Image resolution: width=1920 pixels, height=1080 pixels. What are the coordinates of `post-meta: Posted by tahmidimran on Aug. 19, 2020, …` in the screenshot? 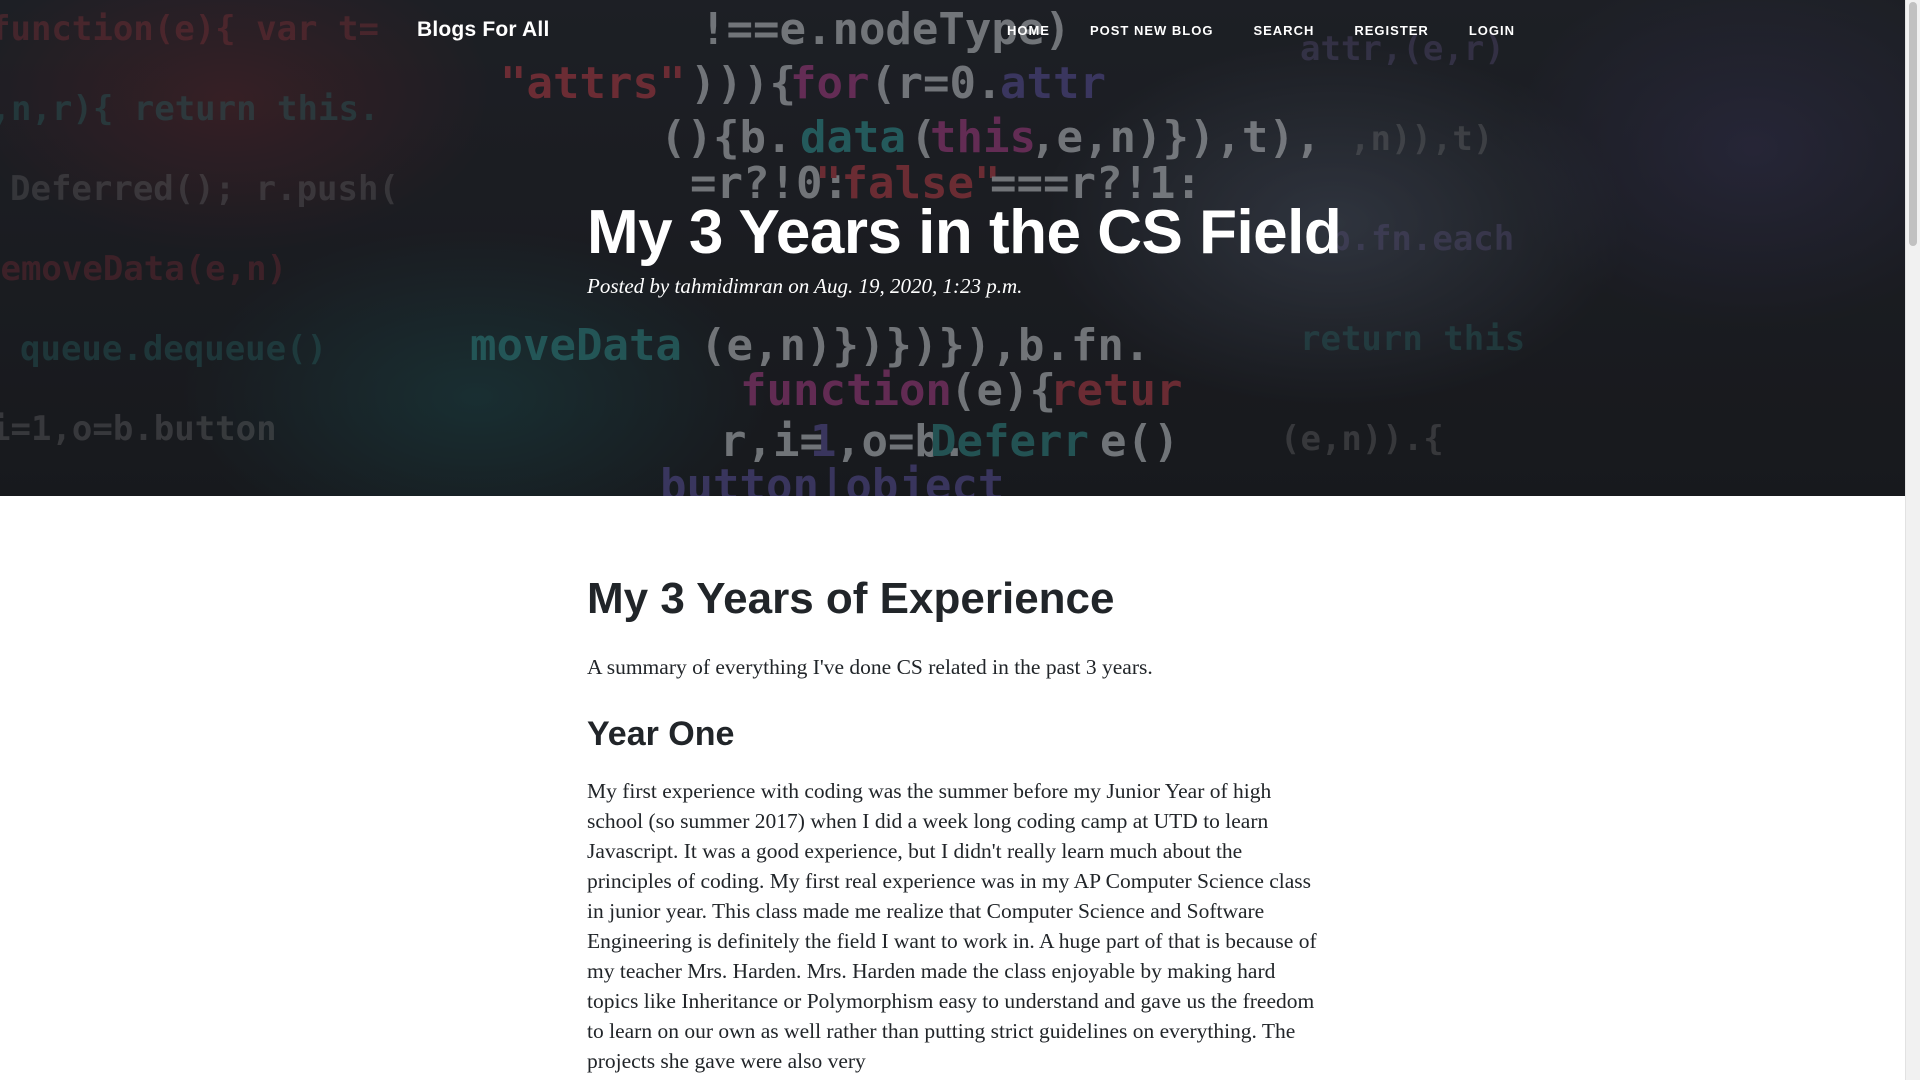 It's located at (964, 286).